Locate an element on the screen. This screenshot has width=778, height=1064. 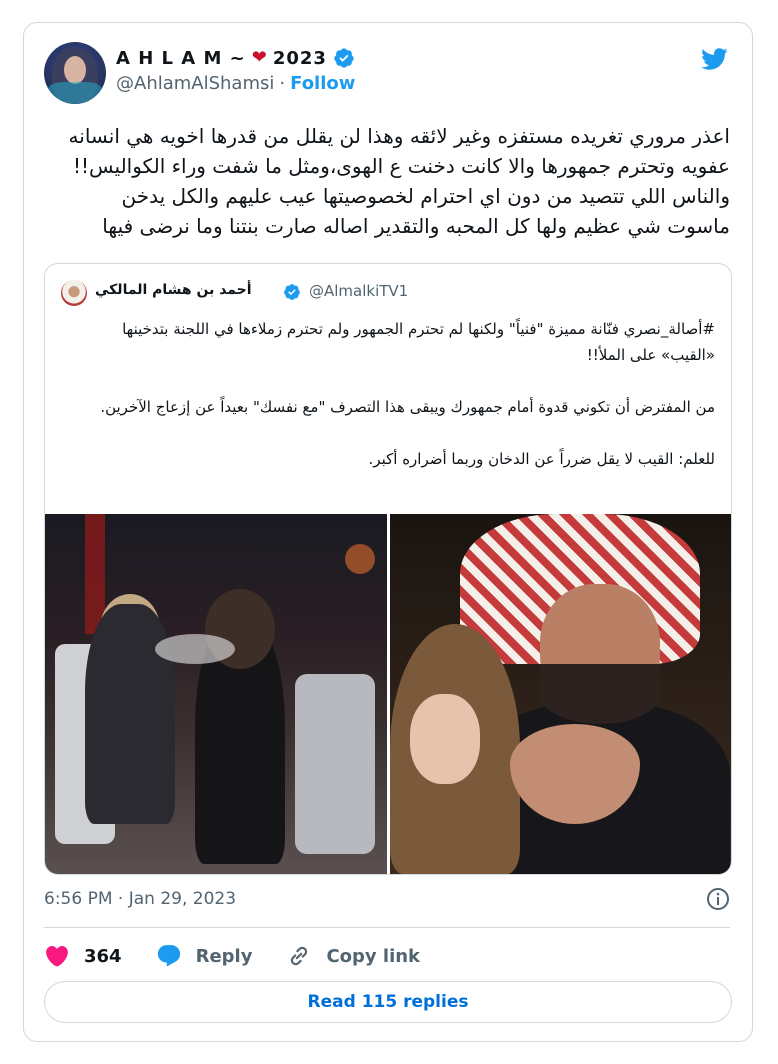
likes-count: 364 is located at coordinates (103, 956).